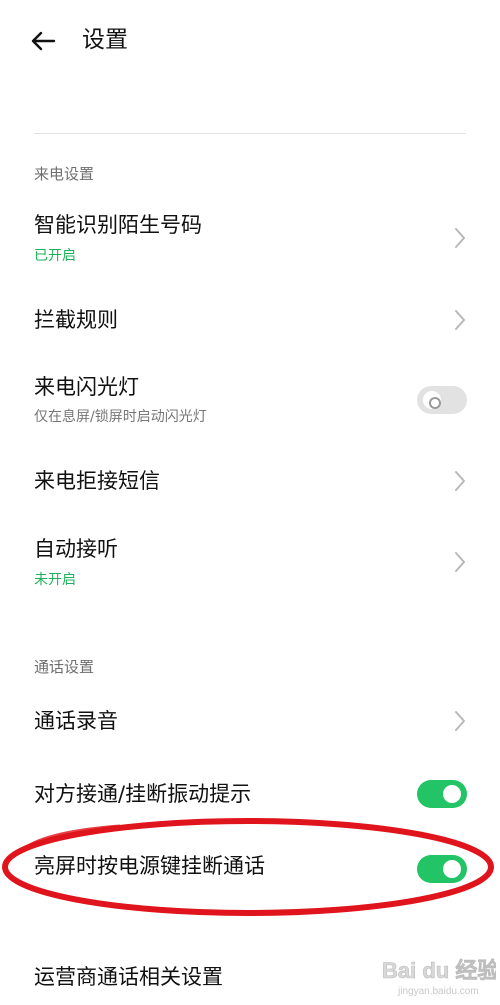  I want to click on row-auto-answer: 自动接听 未开启, so click(250, 567).